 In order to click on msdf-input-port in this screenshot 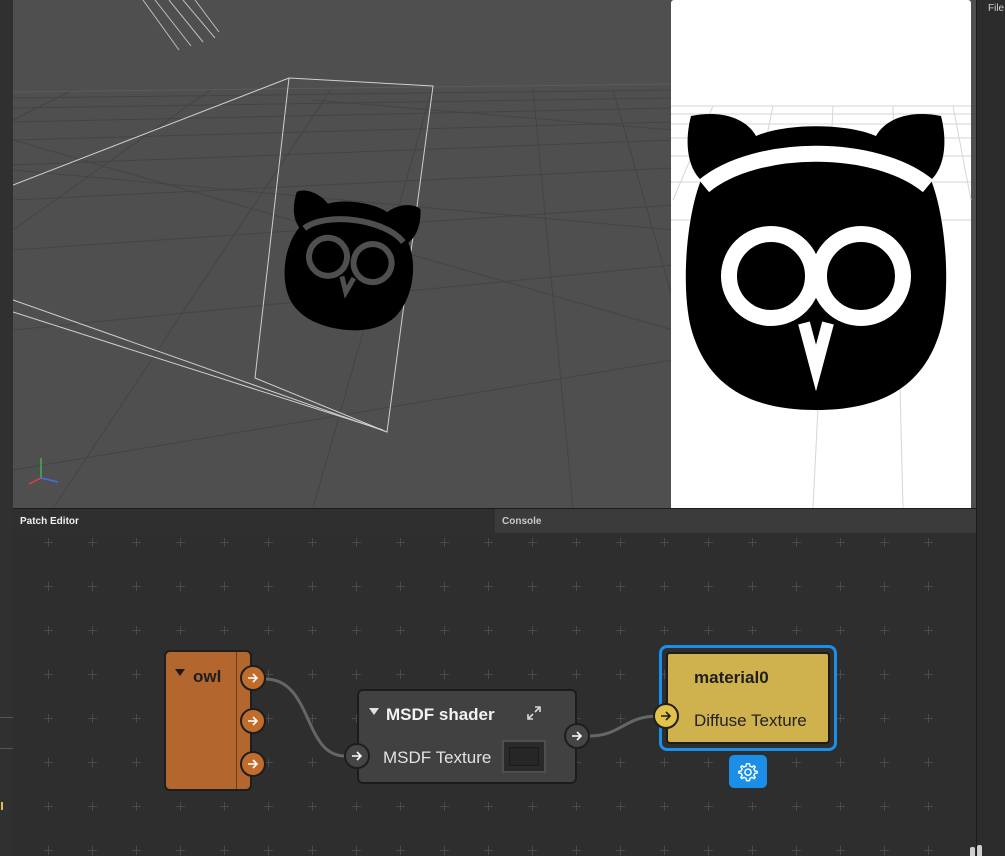, I will do `click(357, 756)`.